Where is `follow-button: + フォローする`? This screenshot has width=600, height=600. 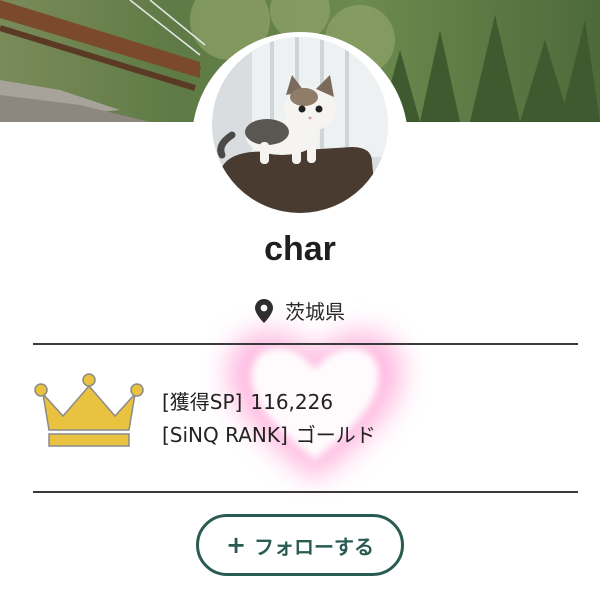
follow-button: + フォローする is located at coordinates (300, 545).